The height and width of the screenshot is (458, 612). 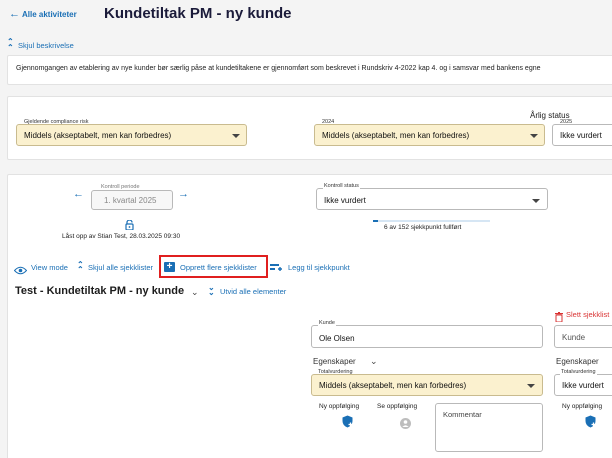 I want to click on total-assessment-select-2: Ikke vurdert, so click(x=583, y=385).